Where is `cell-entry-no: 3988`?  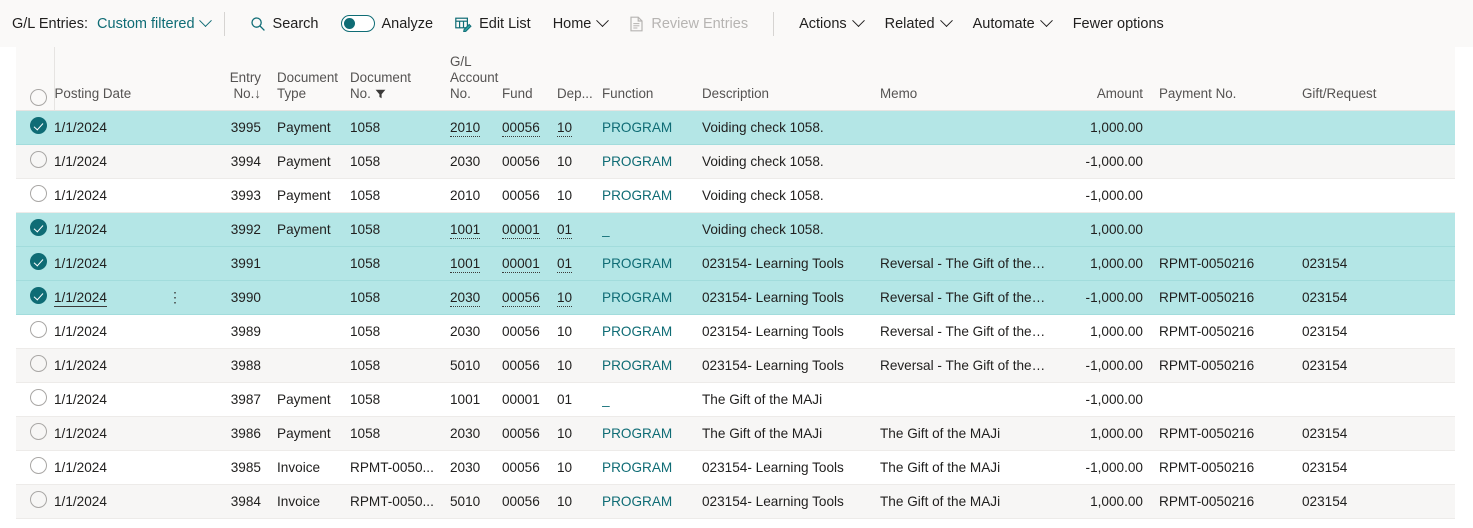 cell-entry-no: 3988 is located at coordinates (239, 365).